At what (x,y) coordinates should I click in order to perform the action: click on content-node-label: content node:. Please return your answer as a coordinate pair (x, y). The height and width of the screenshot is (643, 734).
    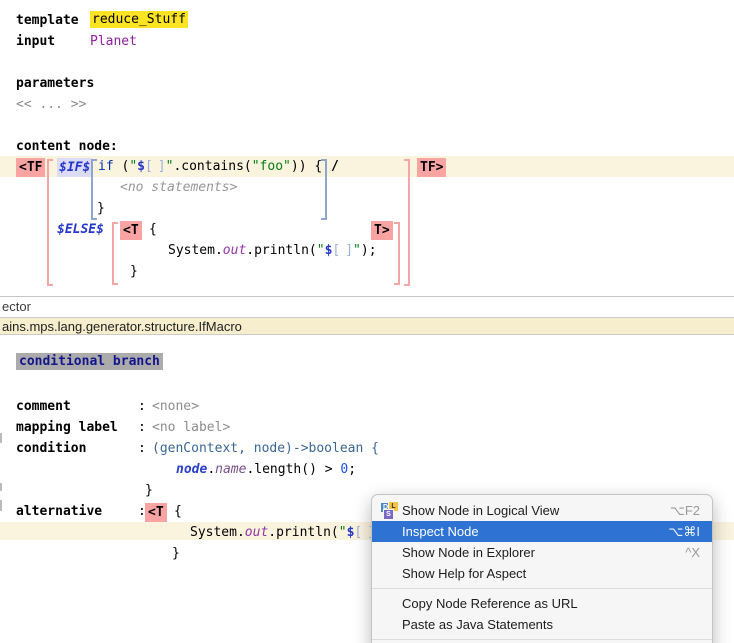
    Looking at the image, I should click on (67, 146).